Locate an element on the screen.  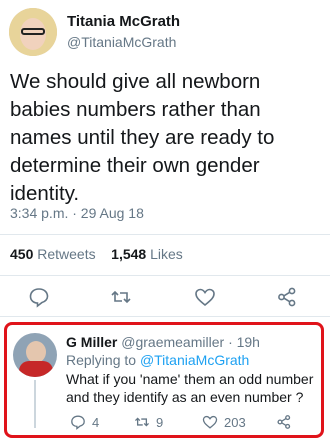
reply-share-button is located at coordinates (284, 422).